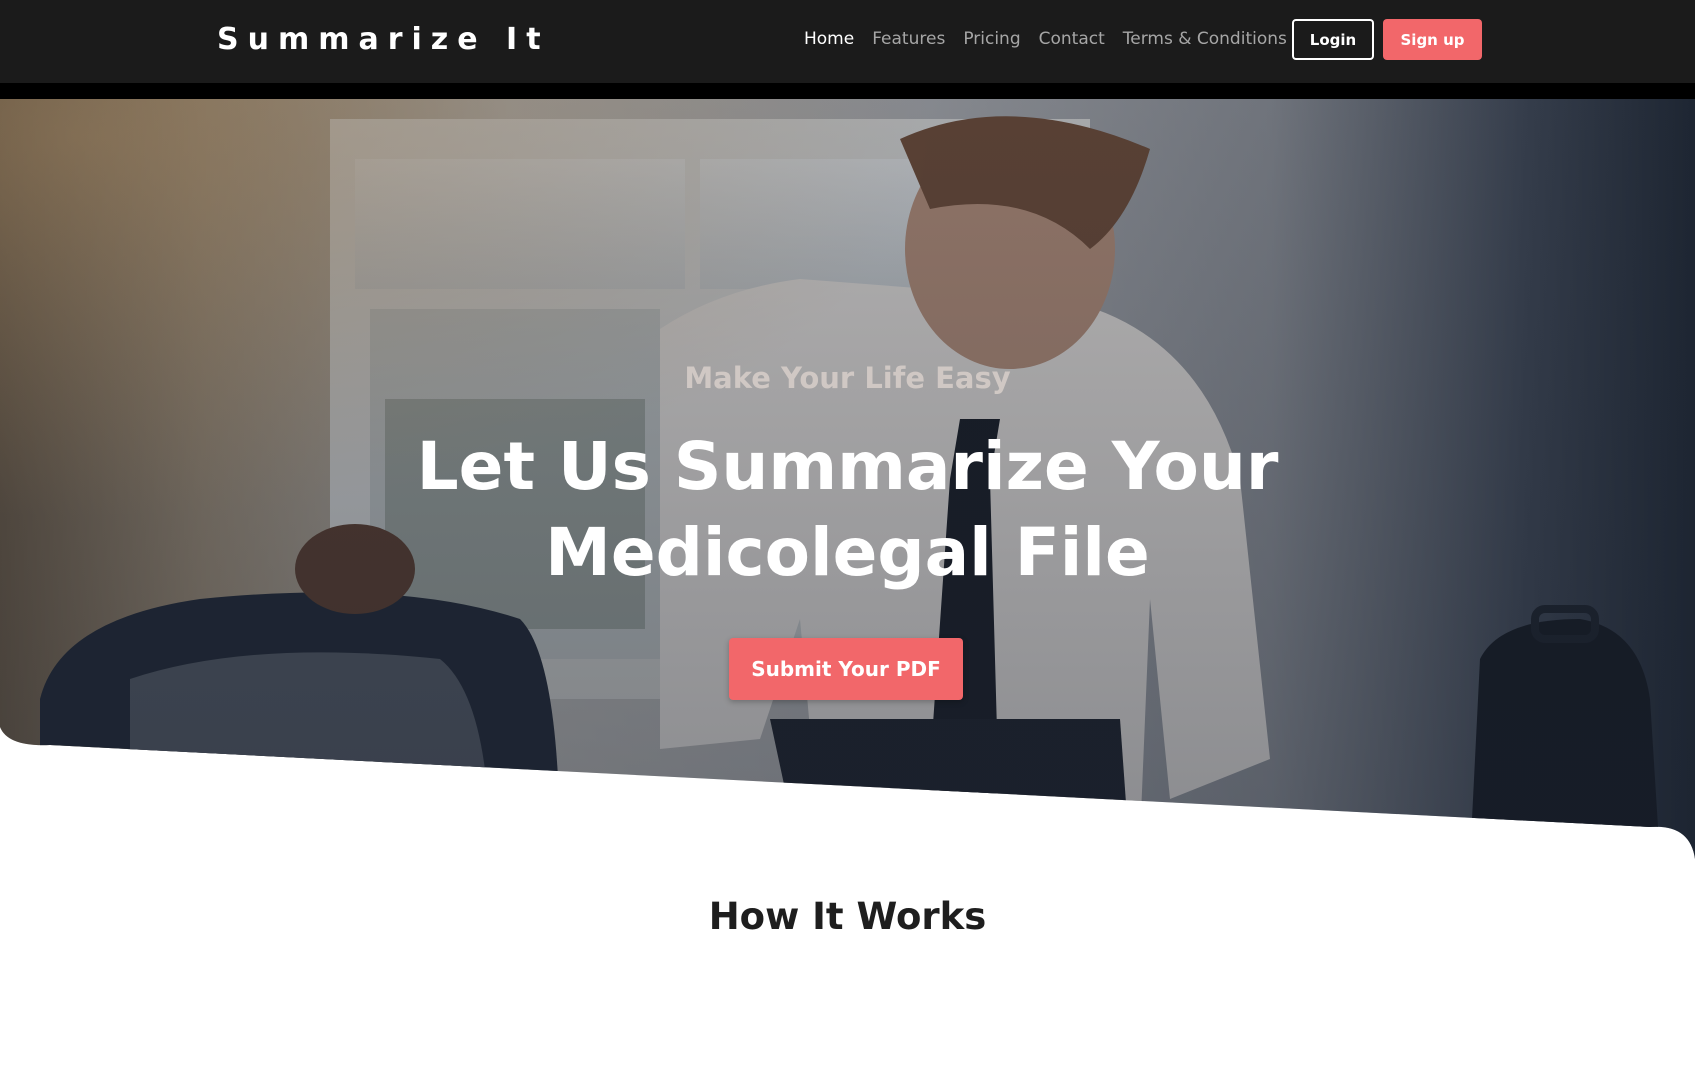 This screenshot has height=1085, width=1695. What do you see at coordinates (383, 40) in the screenshot?
I see `brand-logo: Summarize It` at bounding box center [383, 40].